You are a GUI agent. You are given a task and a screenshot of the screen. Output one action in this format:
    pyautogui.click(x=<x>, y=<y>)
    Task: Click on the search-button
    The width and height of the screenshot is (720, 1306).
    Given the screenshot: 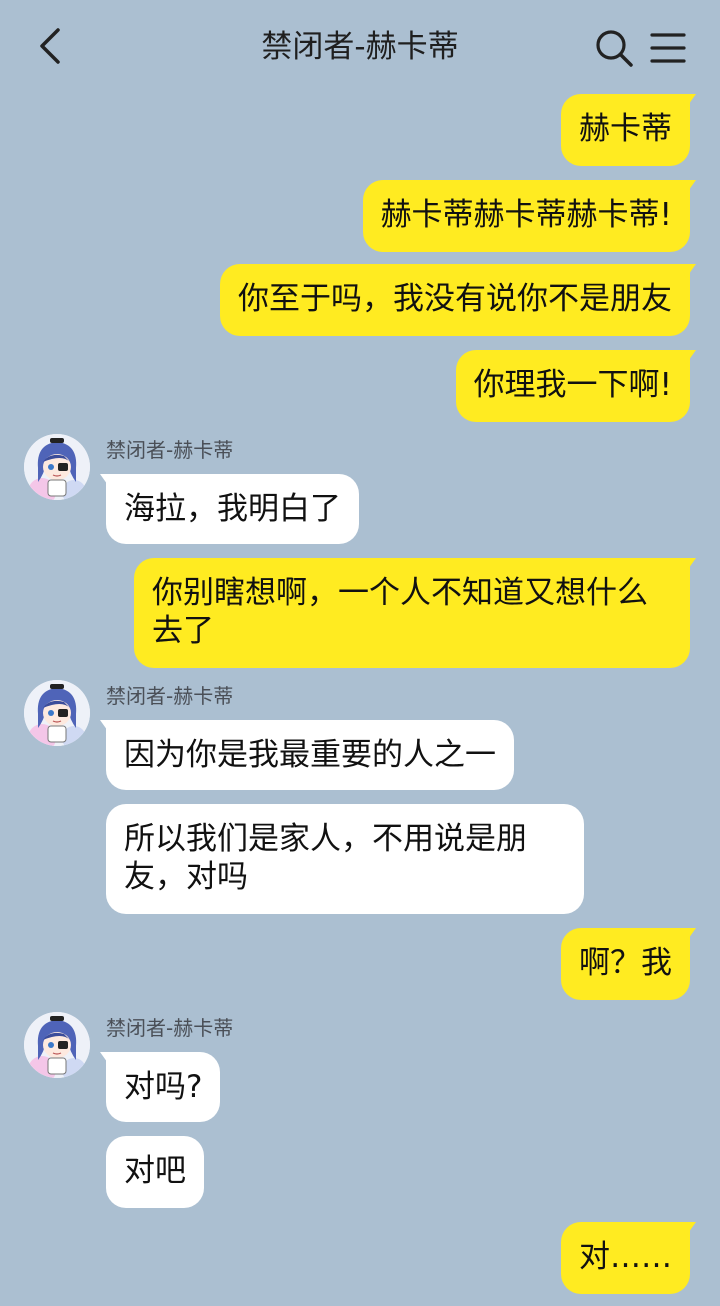 What is the action you would take?
    pyautogui.click(x=614, y=48)
    